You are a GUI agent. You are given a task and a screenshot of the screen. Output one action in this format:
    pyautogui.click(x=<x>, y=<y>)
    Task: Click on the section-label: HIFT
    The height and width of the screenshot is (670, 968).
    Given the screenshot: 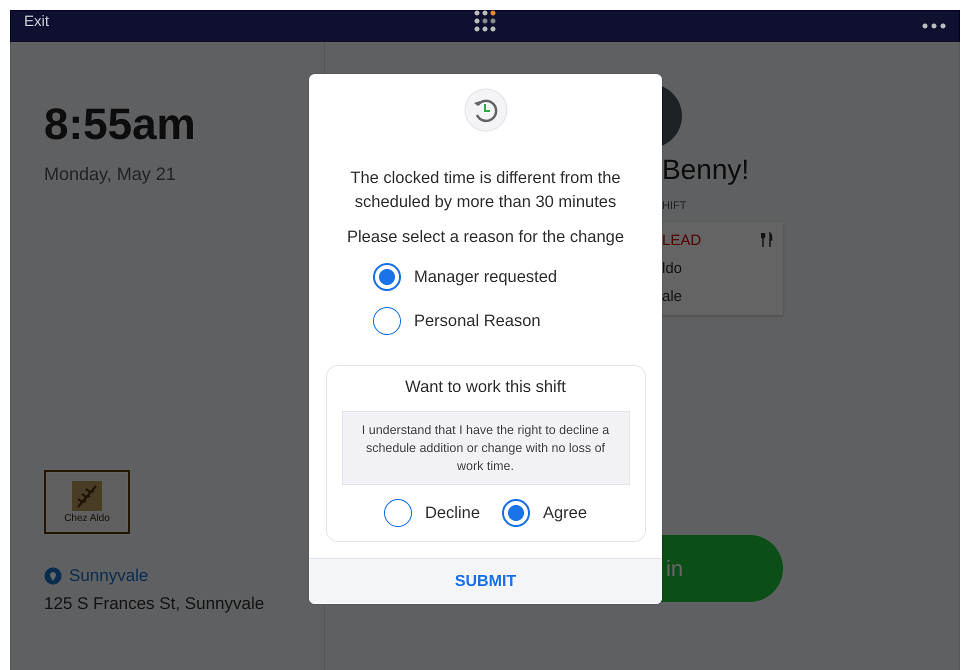 What is the action you would take?
    pyautogui.click(x=674, y=206)
    